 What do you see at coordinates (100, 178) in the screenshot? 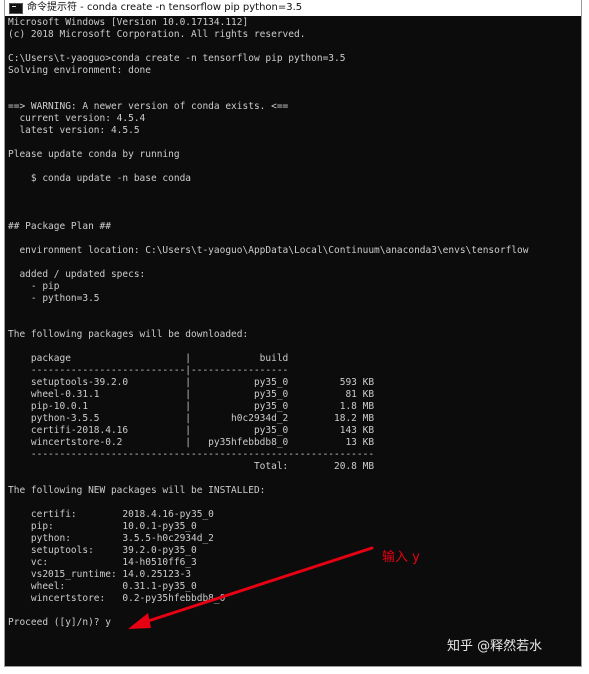
I see `console-line: $ conda update -n base conda` at bounding box center [100, 178].